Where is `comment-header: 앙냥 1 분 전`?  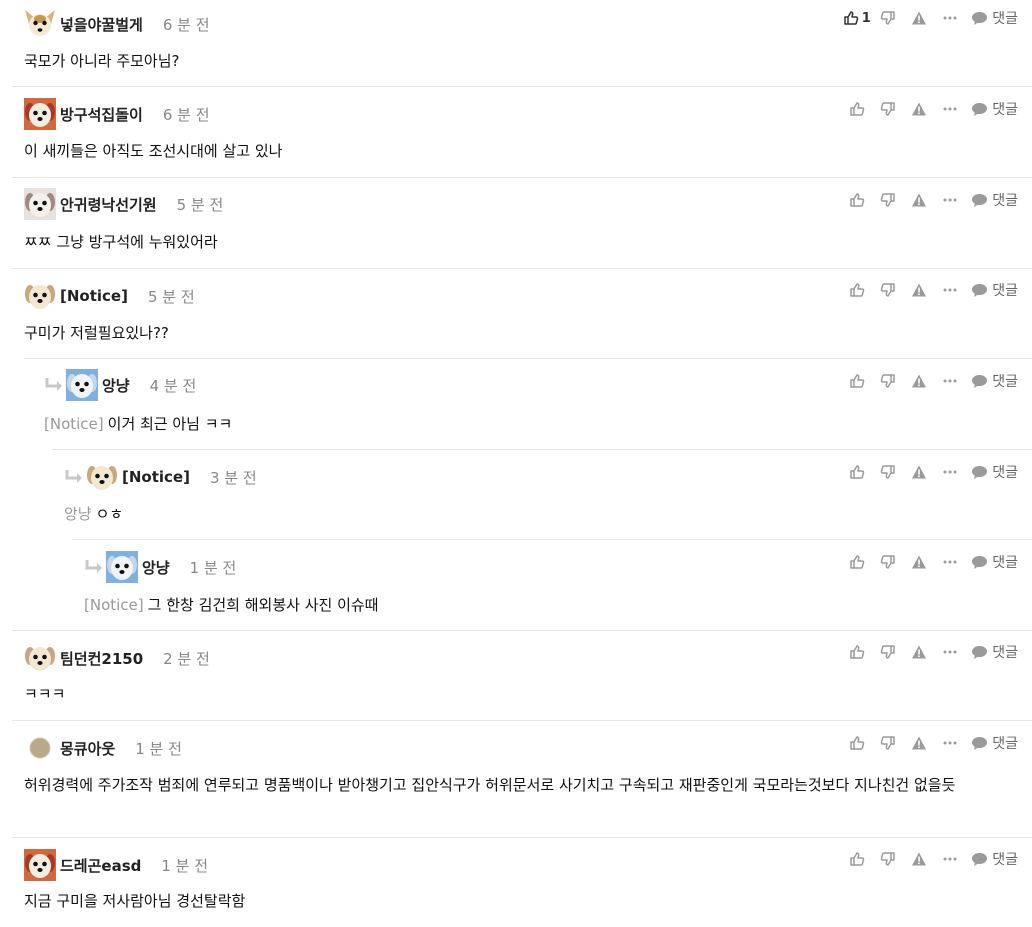
comment-header: 앙냥 1 분 전 is located at coordinates (160, 567).